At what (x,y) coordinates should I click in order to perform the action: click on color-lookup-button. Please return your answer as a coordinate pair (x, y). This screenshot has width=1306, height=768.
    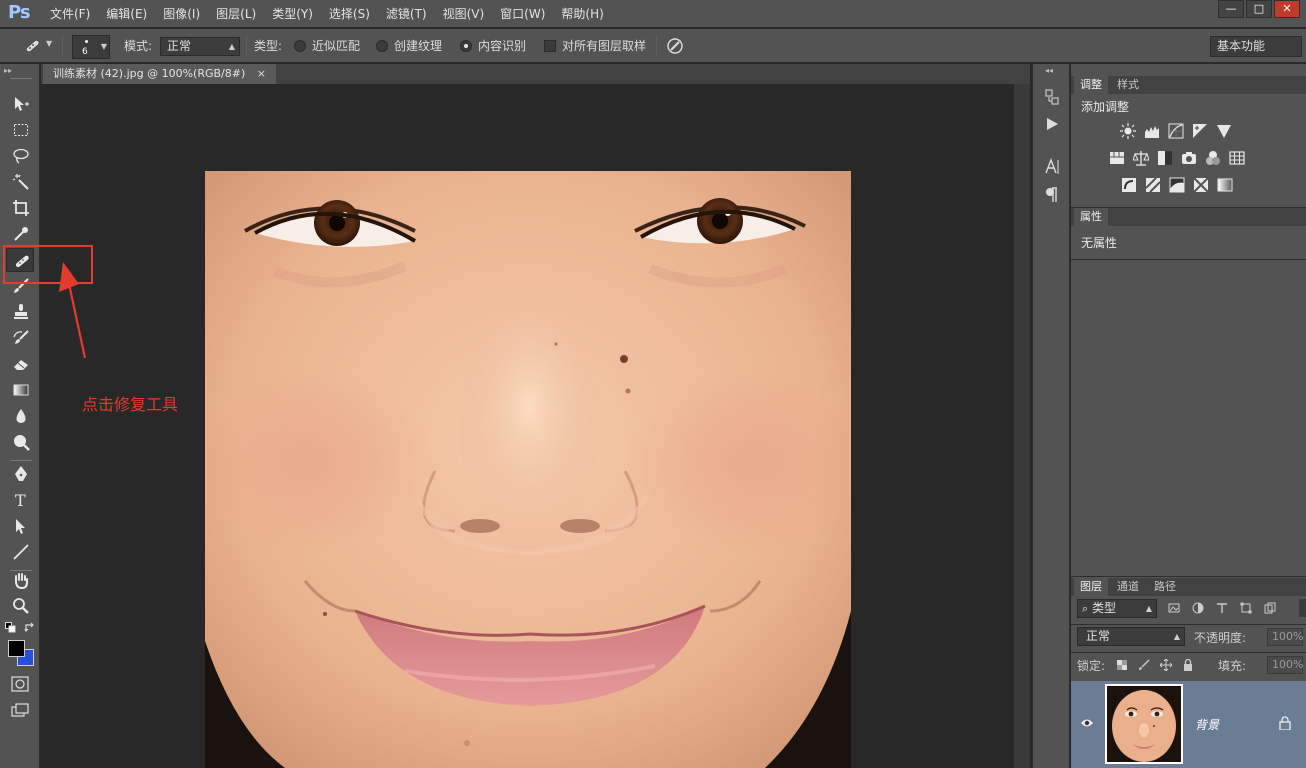
    Looking at the image, I should click on (1237, 158).